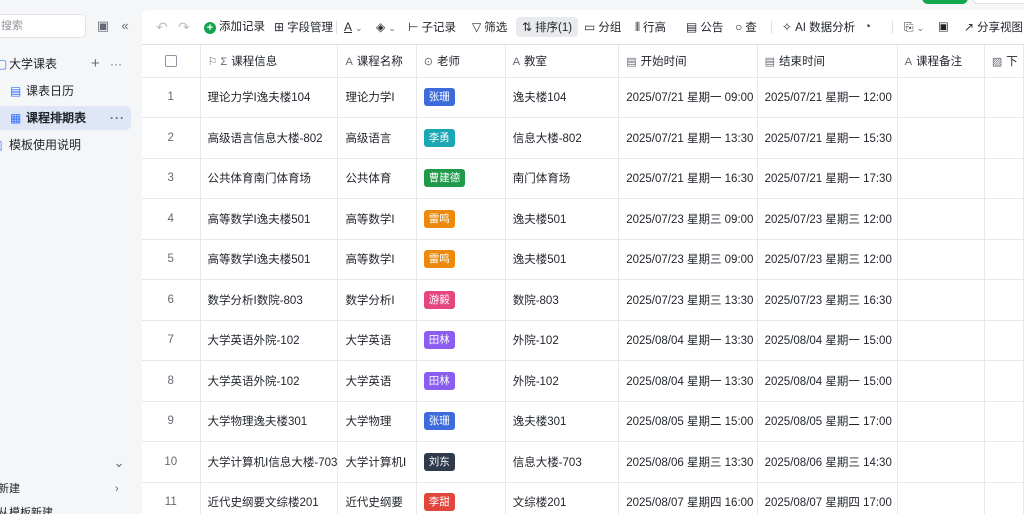 Image resolution: width=1024 pixels, height=514 pixels. What do you see at coordinates (688, 61) in the screenshot?
I see `column-header-start-time: ▤ 开始时间` at bounding box center [688, 61].